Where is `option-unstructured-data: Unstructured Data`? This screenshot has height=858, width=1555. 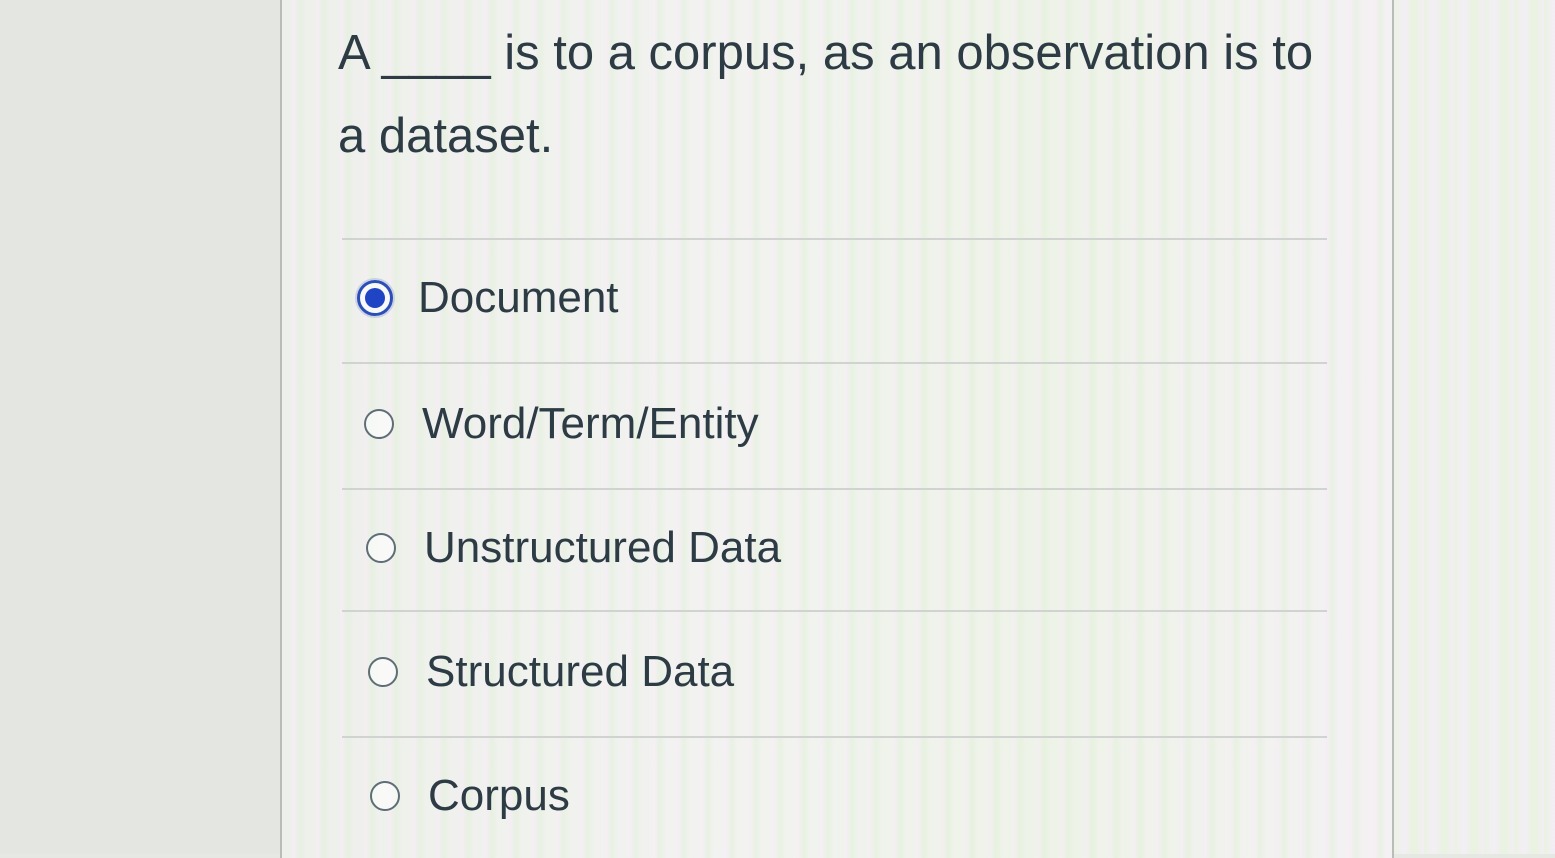 option-unstructured-data: Unstructured Data is located at coordinates (573, 548).